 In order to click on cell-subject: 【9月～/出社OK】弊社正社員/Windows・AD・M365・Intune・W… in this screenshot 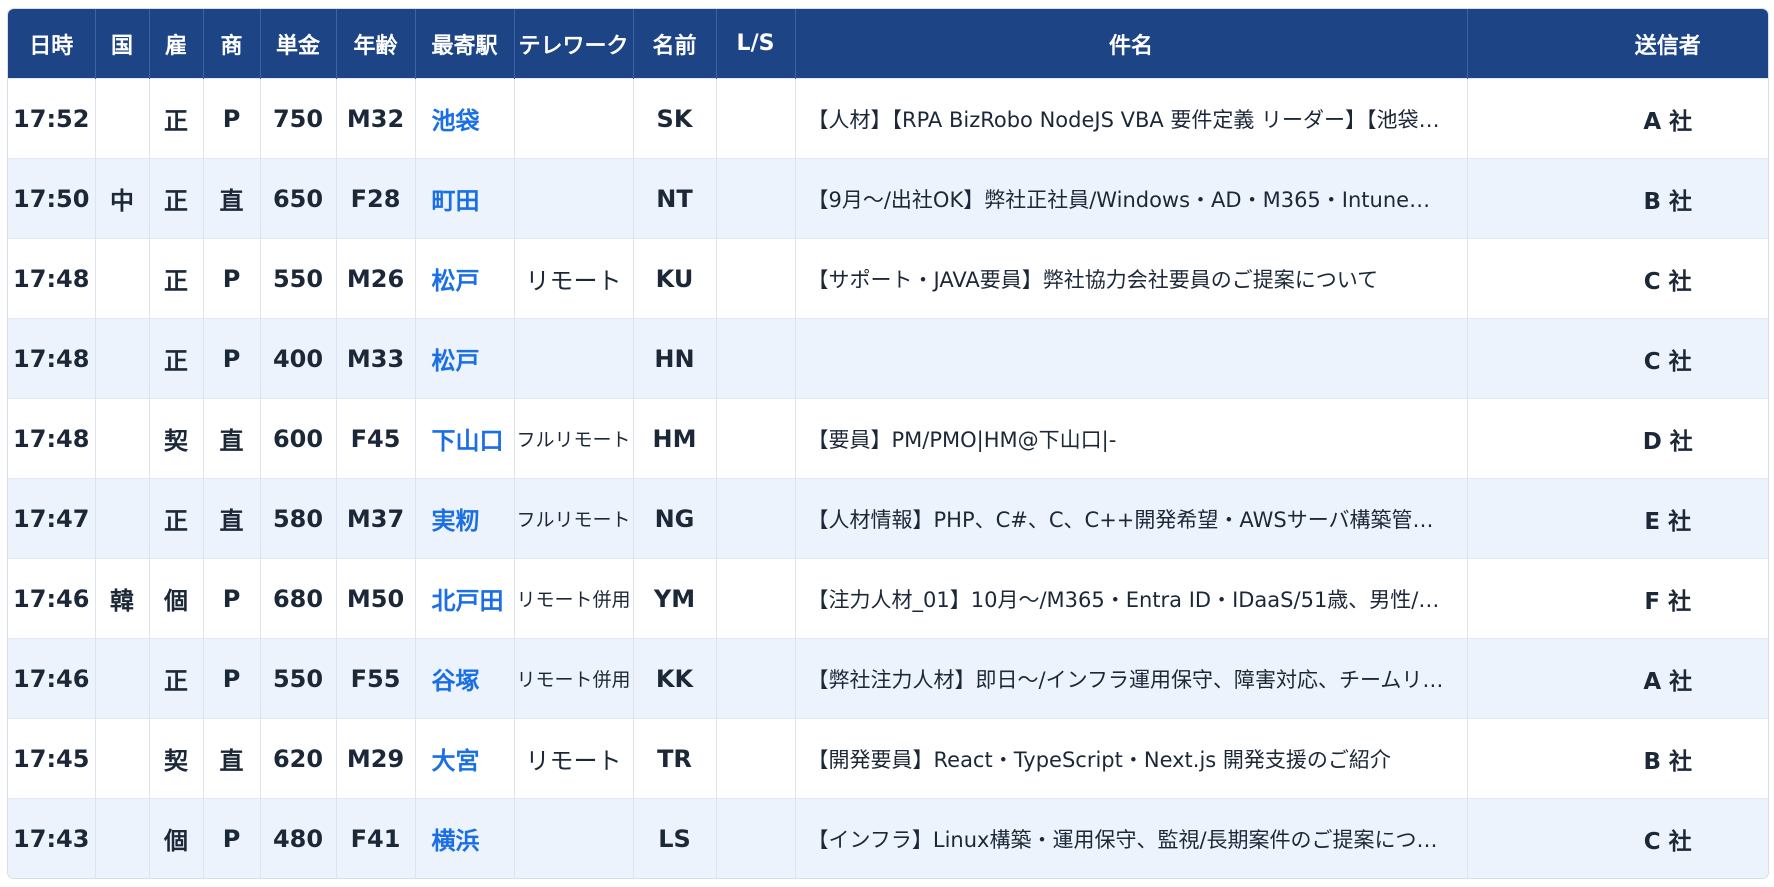, I will do `click(1131, 198)`.